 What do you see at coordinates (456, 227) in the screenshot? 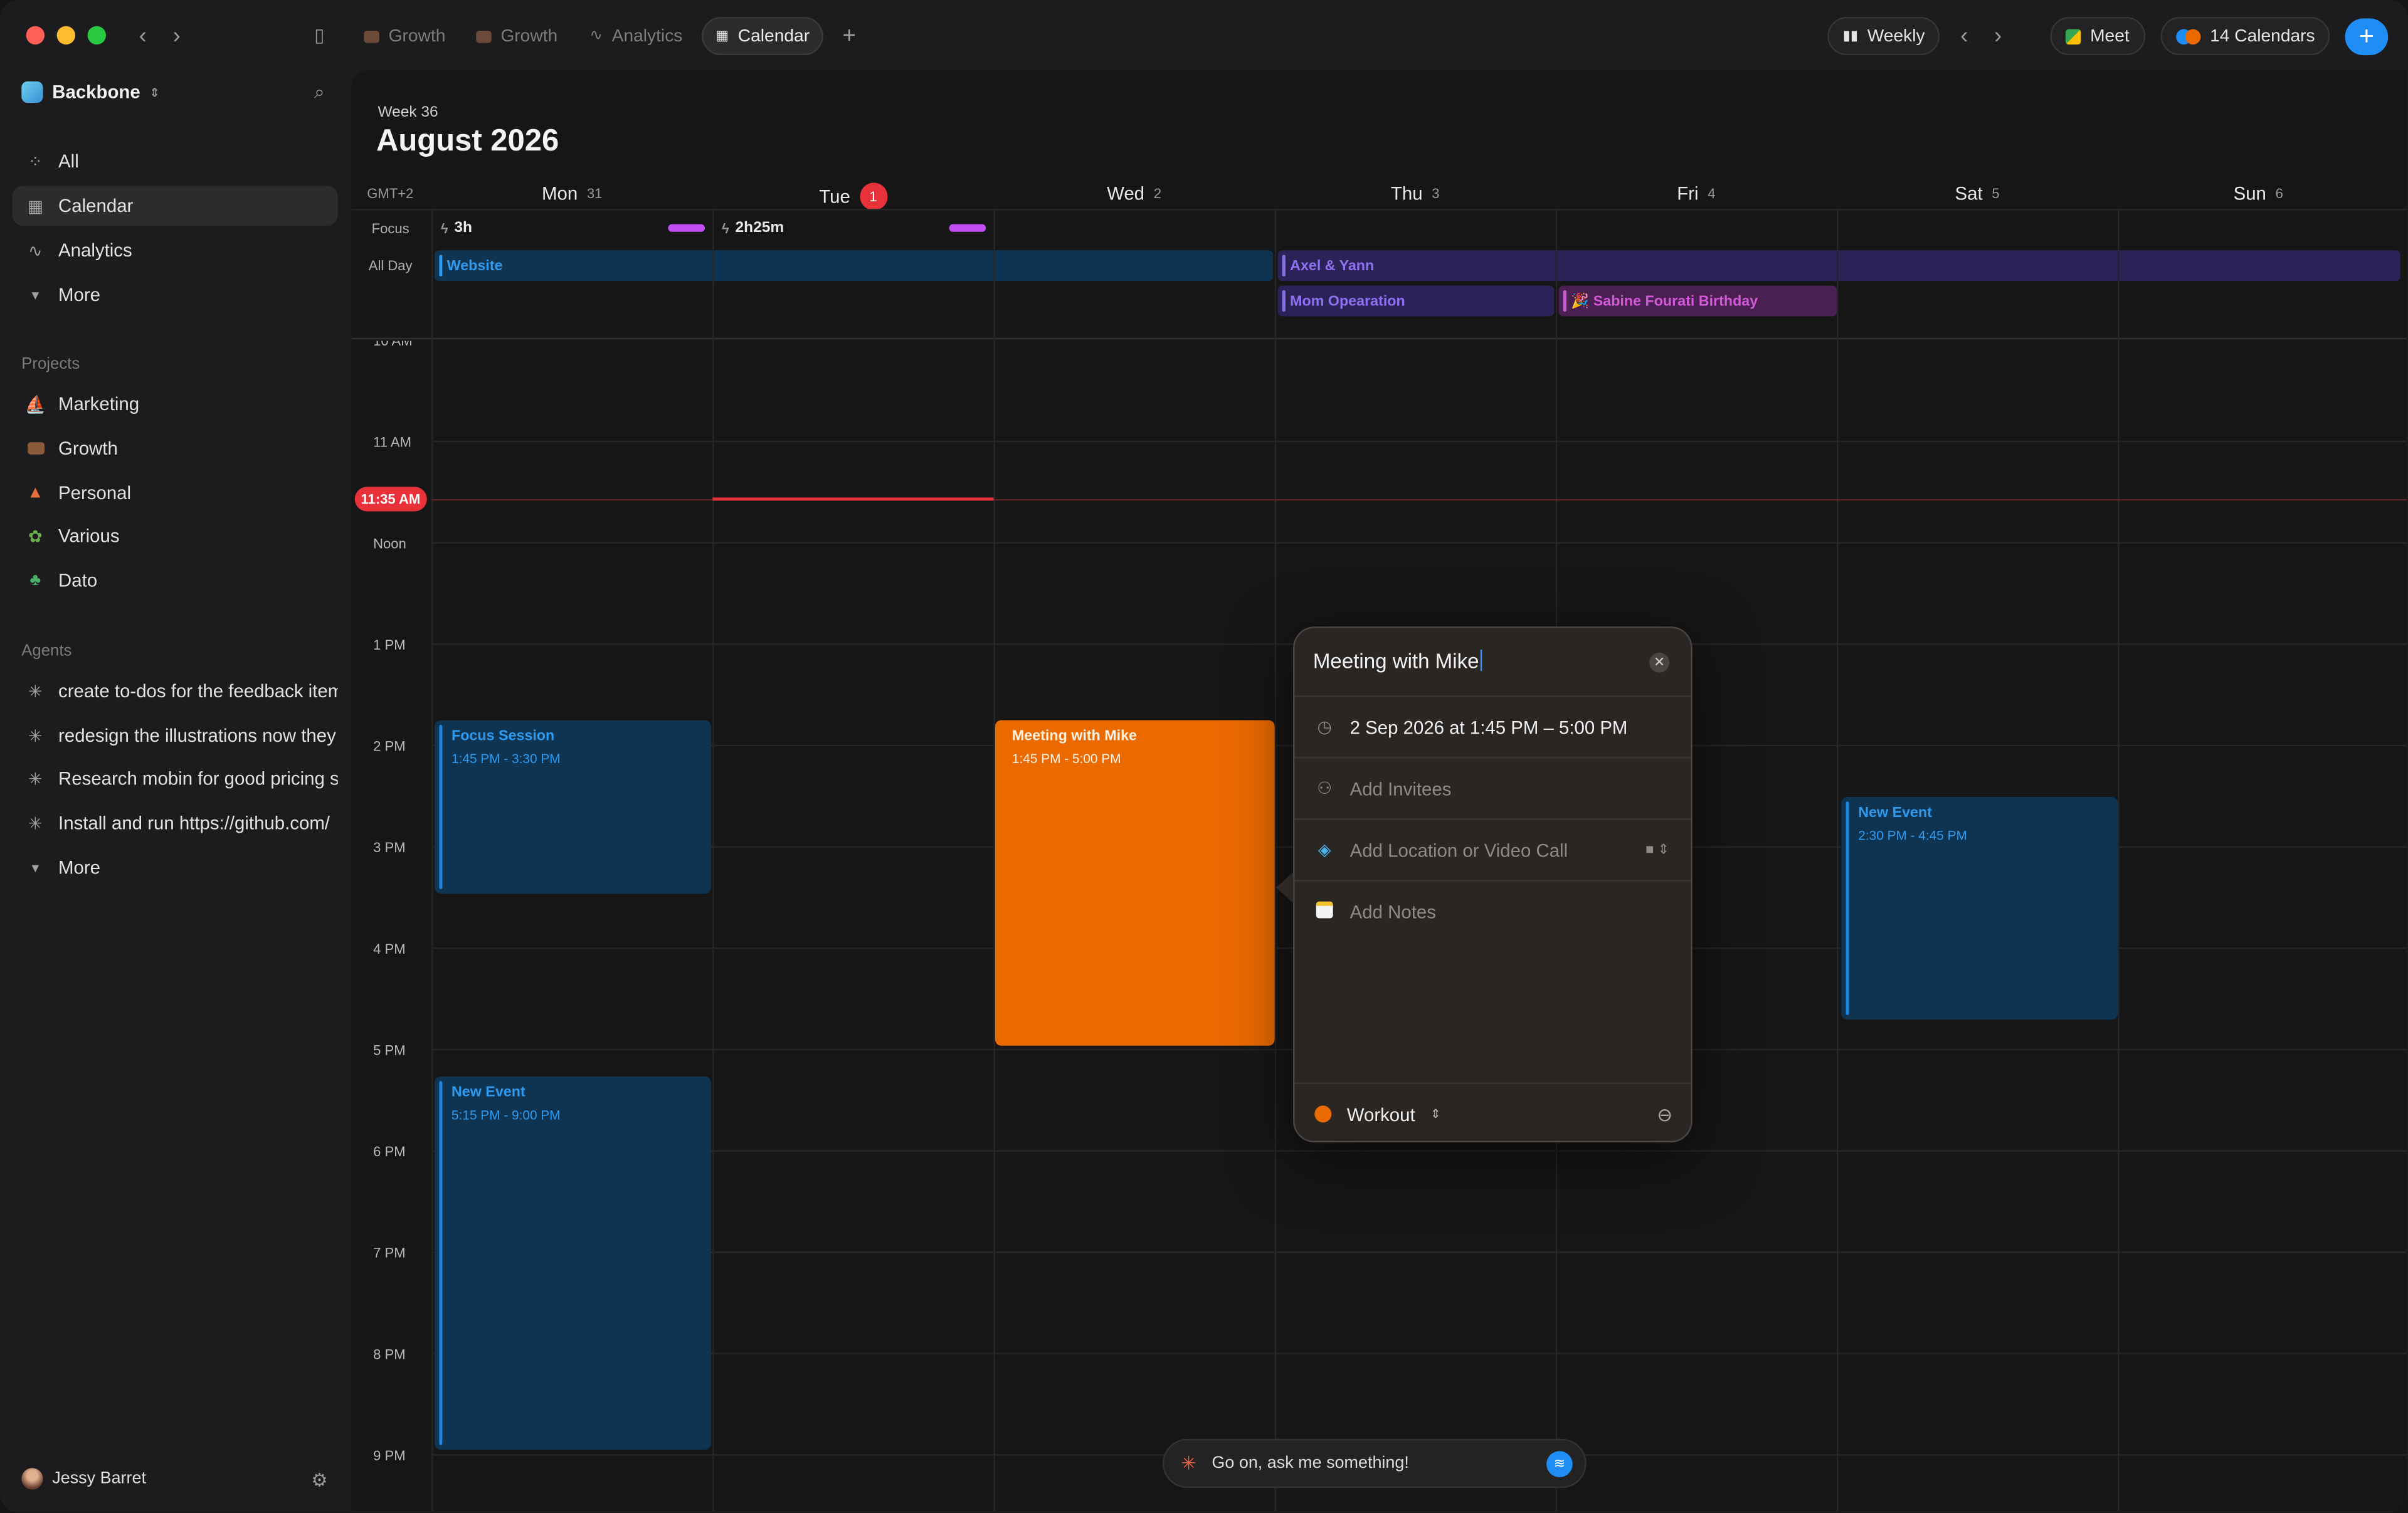
I see `focus-mon: ϟ 3h` at bounding box center [456, 227].